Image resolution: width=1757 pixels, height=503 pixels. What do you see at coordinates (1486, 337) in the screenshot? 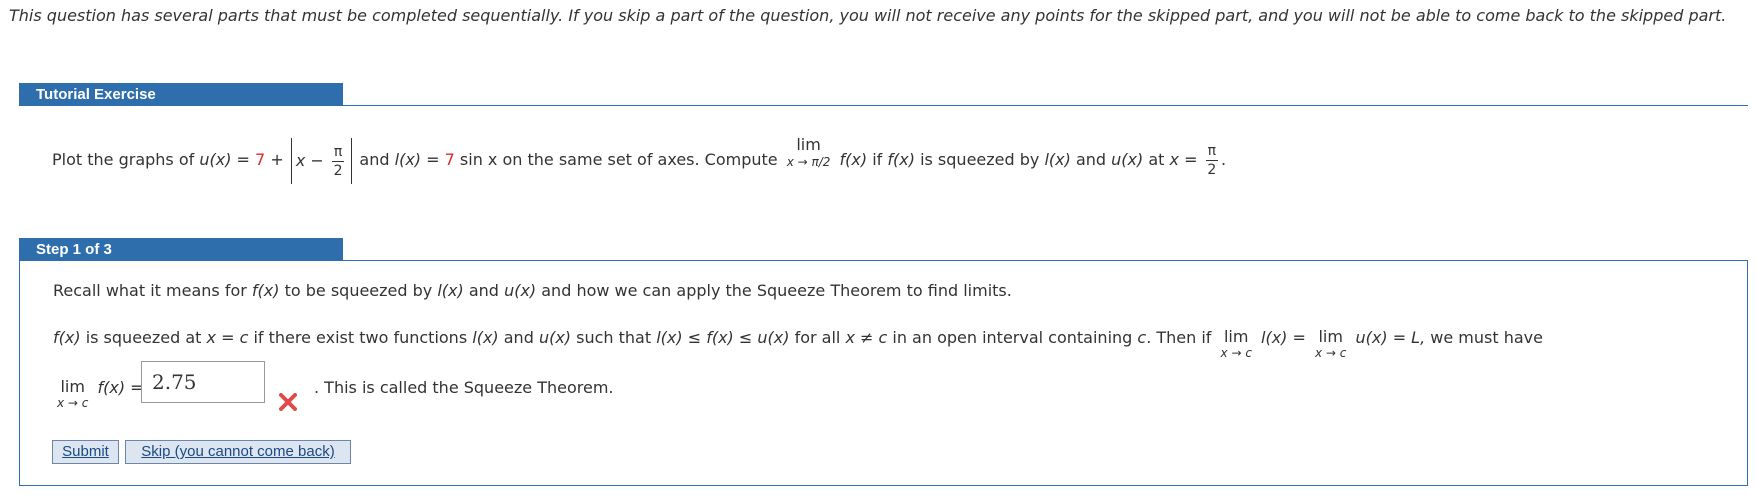
I see `definition-segment: we must have` at bounding box center [1486, 337].